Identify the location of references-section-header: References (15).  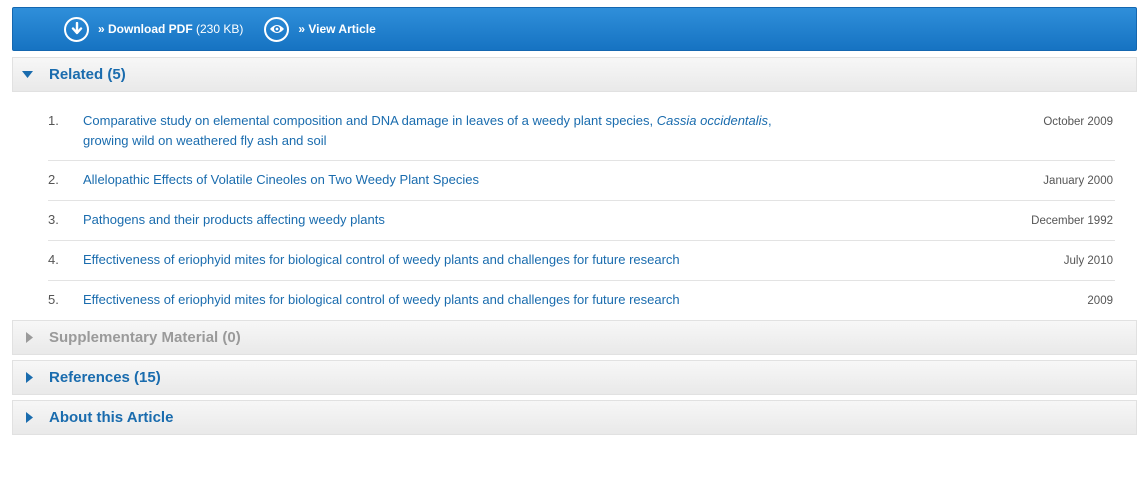
(574, 377).